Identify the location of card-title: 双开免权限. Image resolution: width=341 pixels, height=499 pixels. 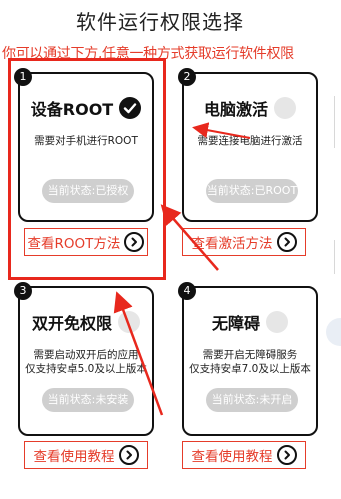
(71, 323).